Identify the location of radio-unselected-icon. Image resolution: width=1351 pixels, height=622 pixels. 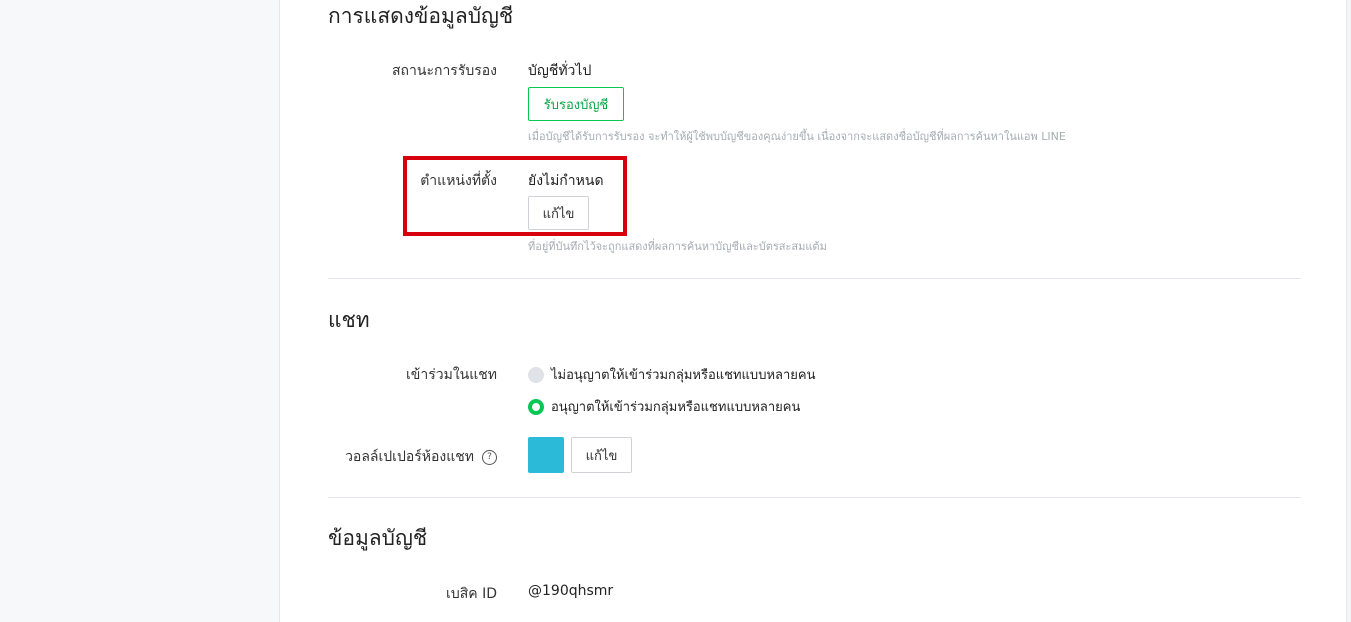
(536, 374).